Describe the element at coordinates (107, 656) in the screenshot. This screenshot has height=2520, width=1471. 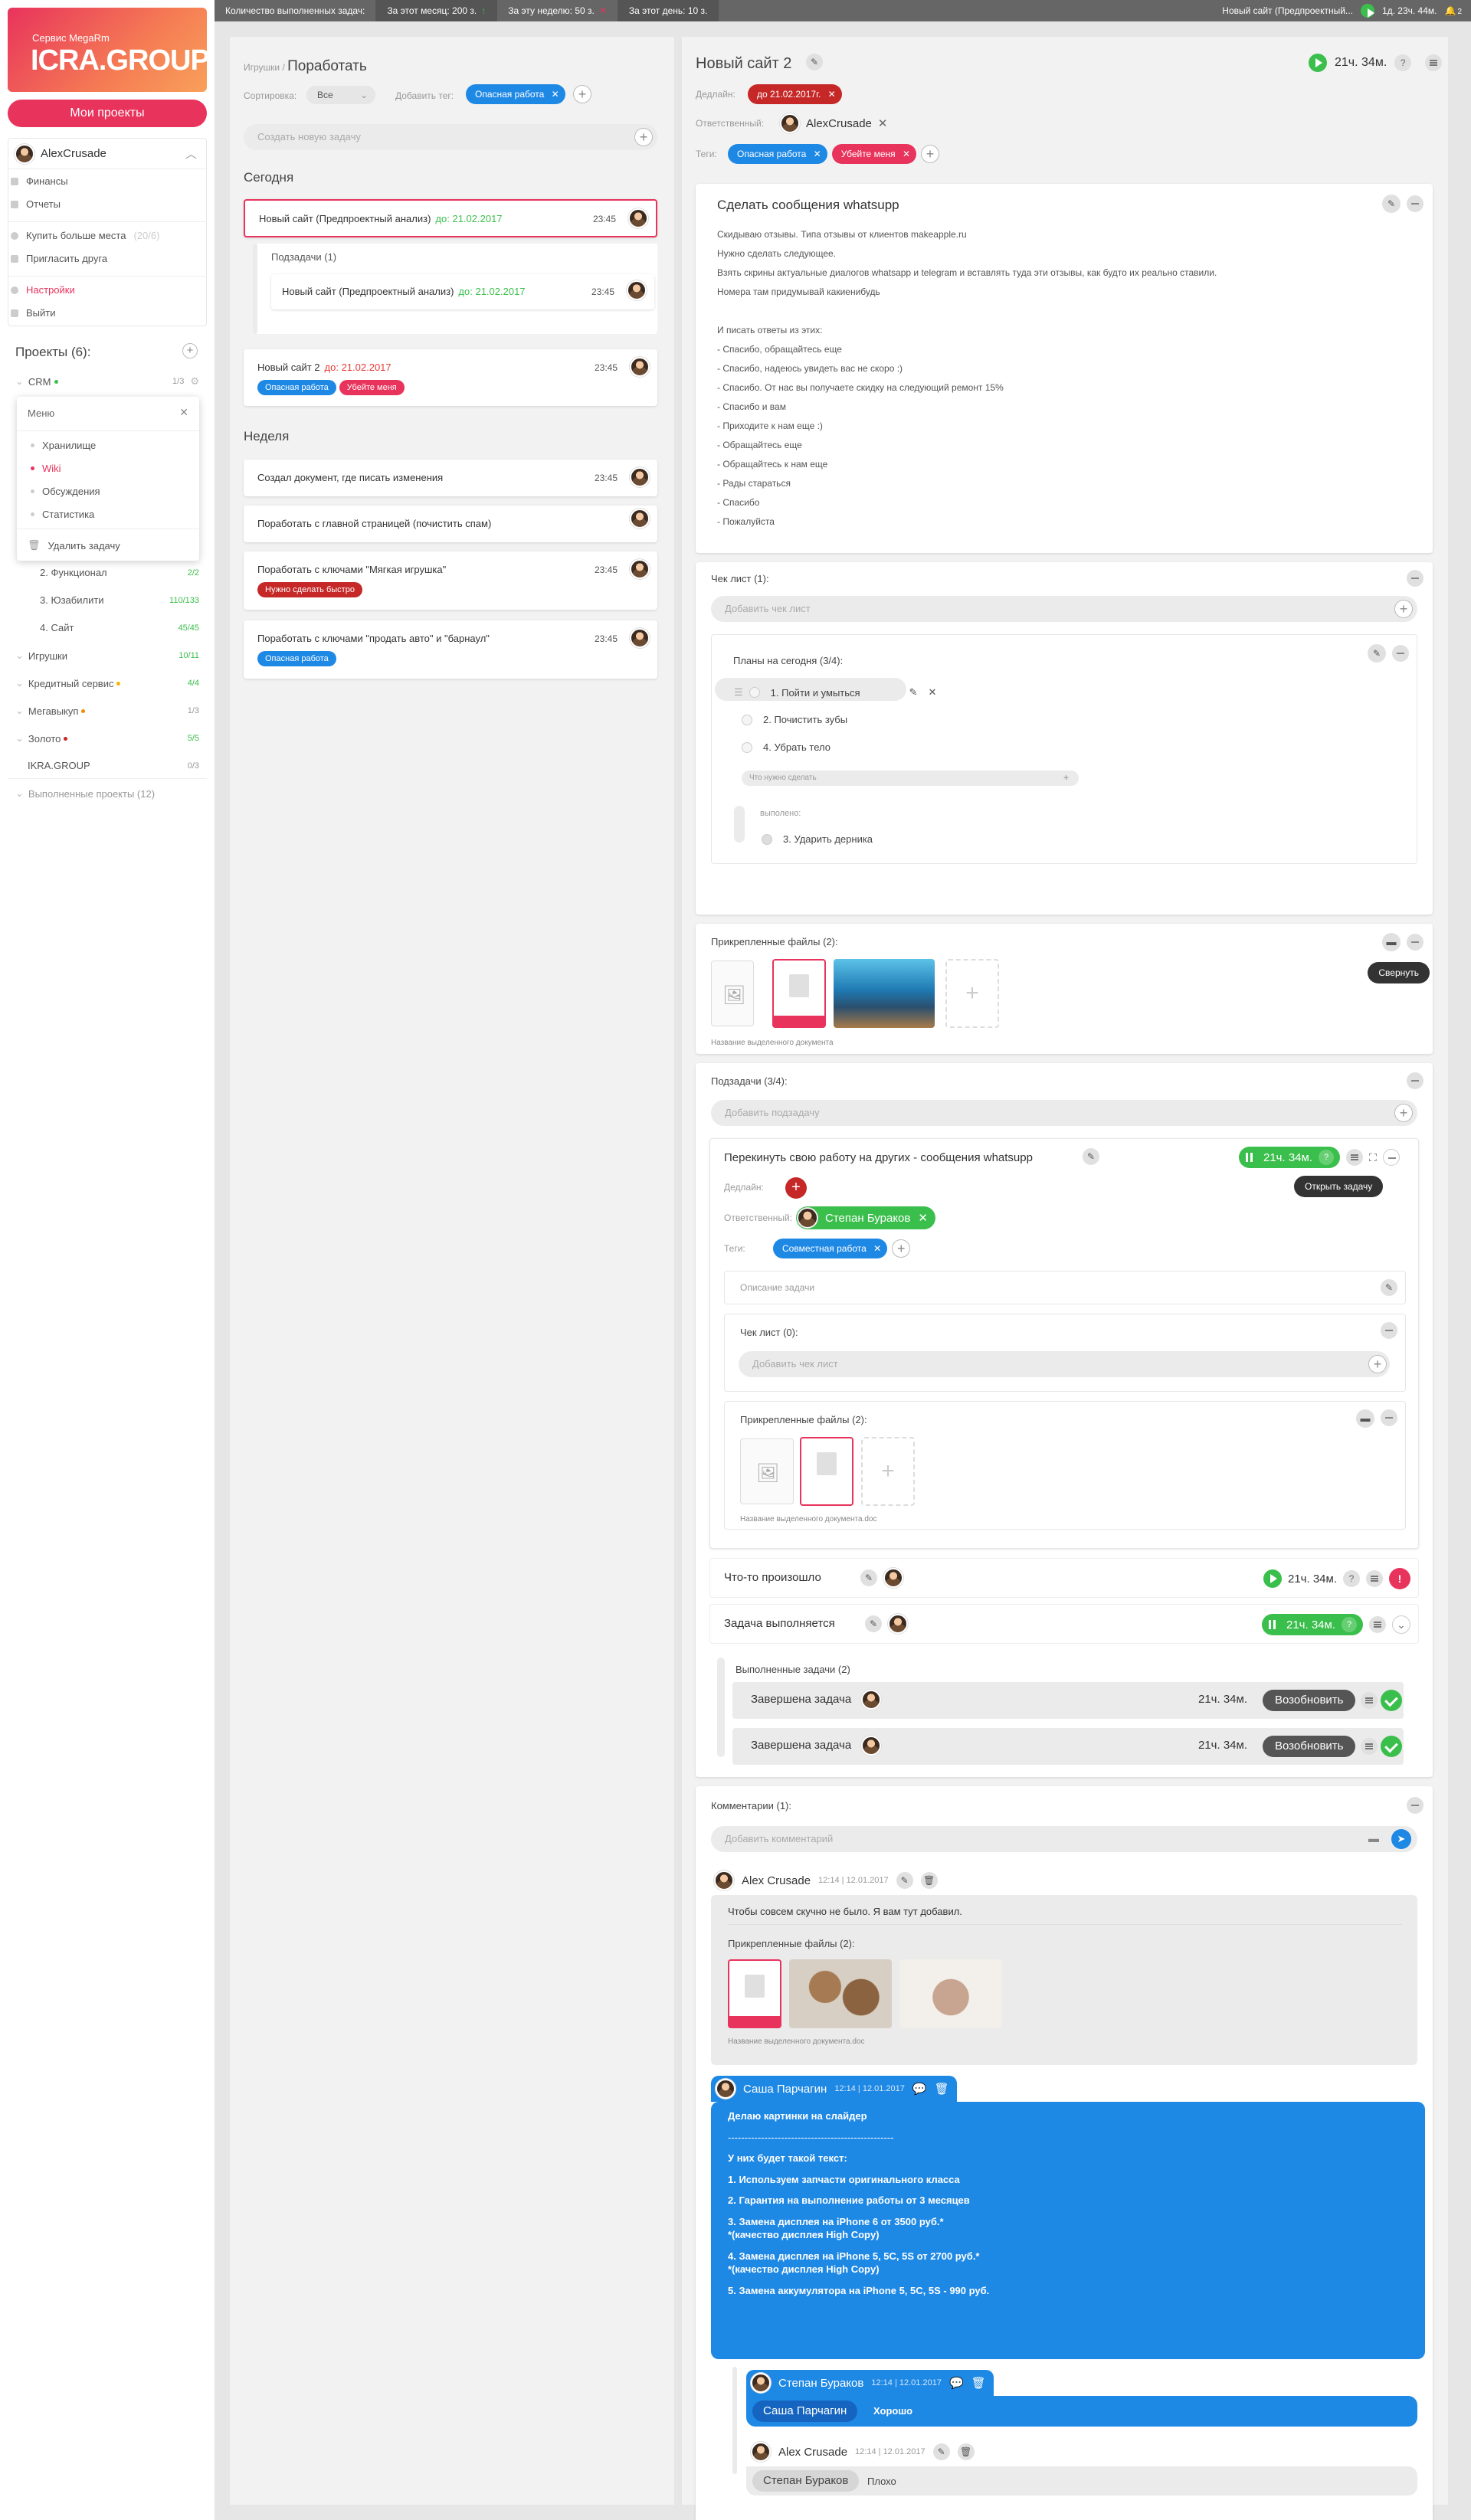
I see `project-row: ⌄ Игрушки 10/11` at that location.